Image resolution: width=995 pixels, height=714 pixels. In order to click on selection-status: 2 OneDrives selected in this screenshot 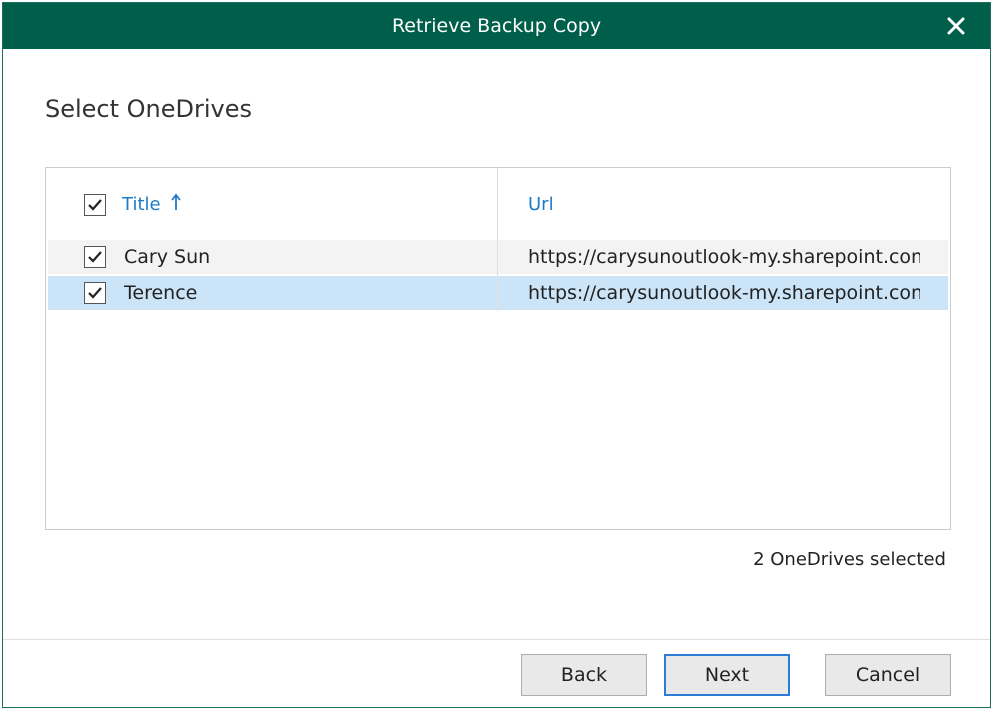, I will do `click(849, 559)`.